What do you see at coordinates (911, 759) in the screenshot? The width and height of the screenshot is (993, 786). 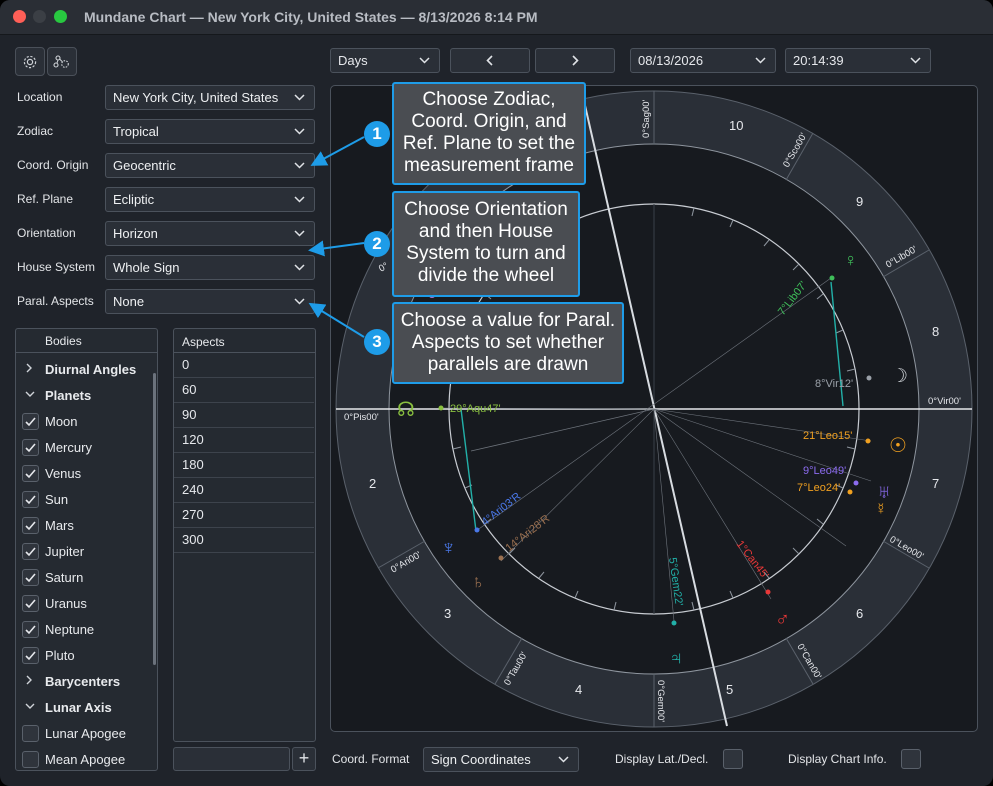 I see `display-chart-info-checkbox` at bounding box center [911, 759].